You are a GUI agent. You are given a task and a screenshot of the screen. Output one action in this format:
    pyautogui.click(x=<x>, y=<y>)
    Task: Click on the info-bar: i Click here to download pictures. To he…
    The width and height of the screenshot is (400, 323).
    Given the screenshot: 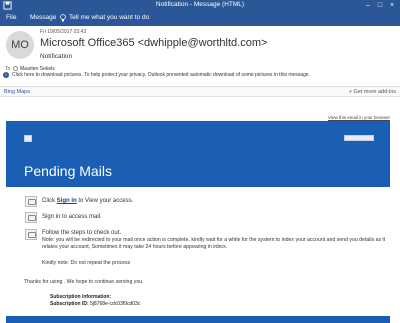 What is the action you would take?
    pyautogui.click(x=200, y=75)
    